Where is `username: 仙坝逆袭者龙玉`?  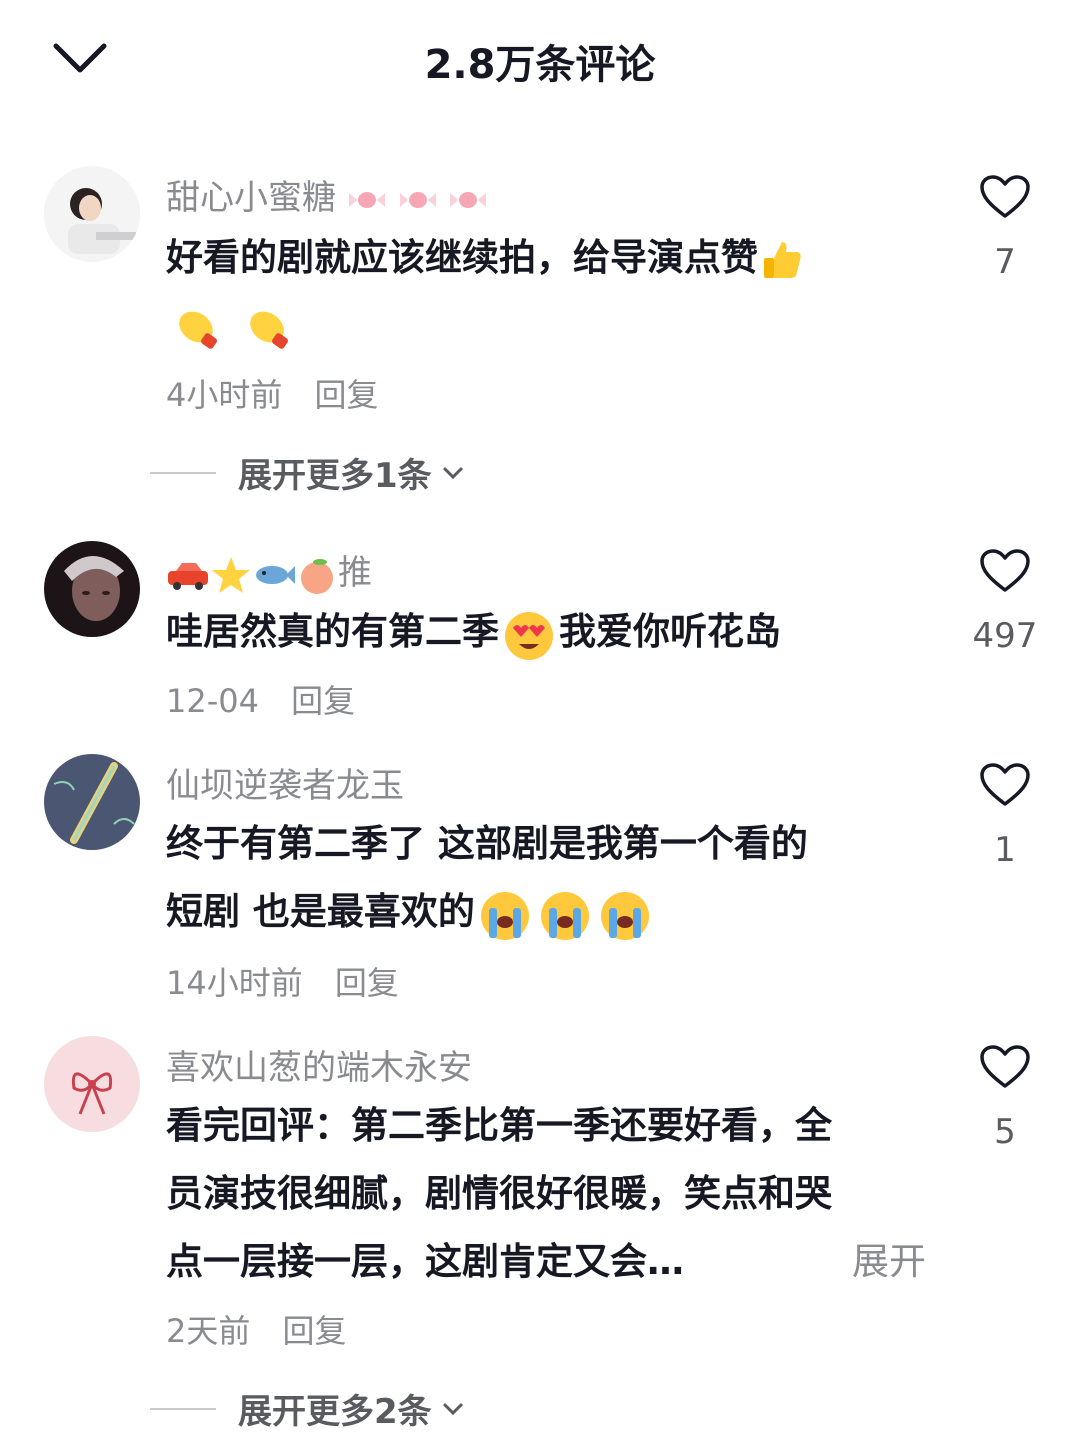
username: 仙坝逆袭者龙玉 is located at coordinates (285, 782).